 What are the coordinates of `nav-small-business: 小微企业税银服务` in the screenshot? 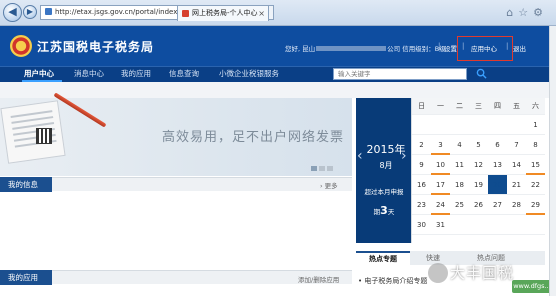 It's located at (249, 73).